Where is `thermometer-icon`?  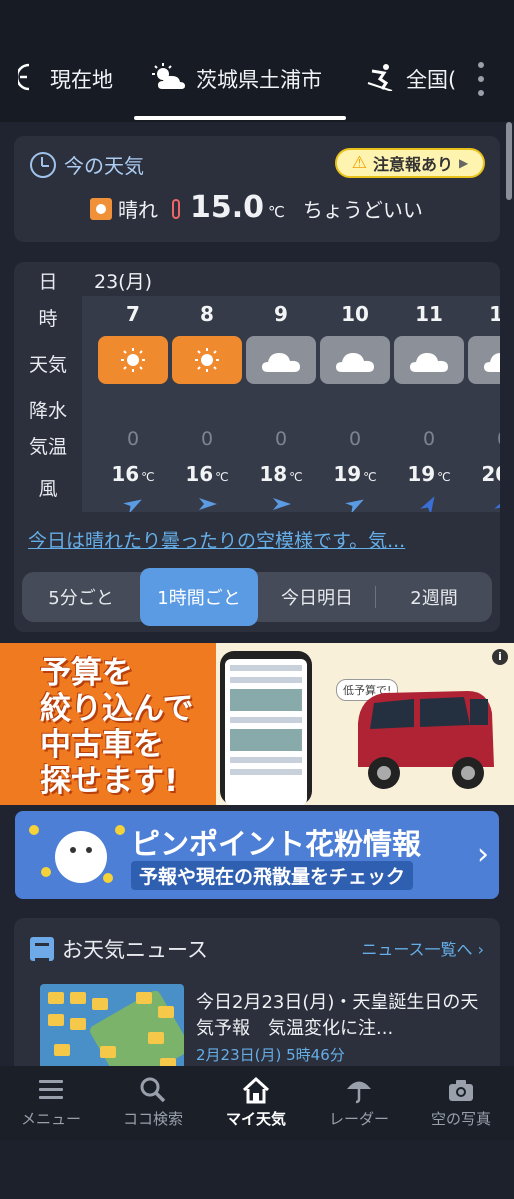 thermometer-icon is located at coordinates (176, 209).